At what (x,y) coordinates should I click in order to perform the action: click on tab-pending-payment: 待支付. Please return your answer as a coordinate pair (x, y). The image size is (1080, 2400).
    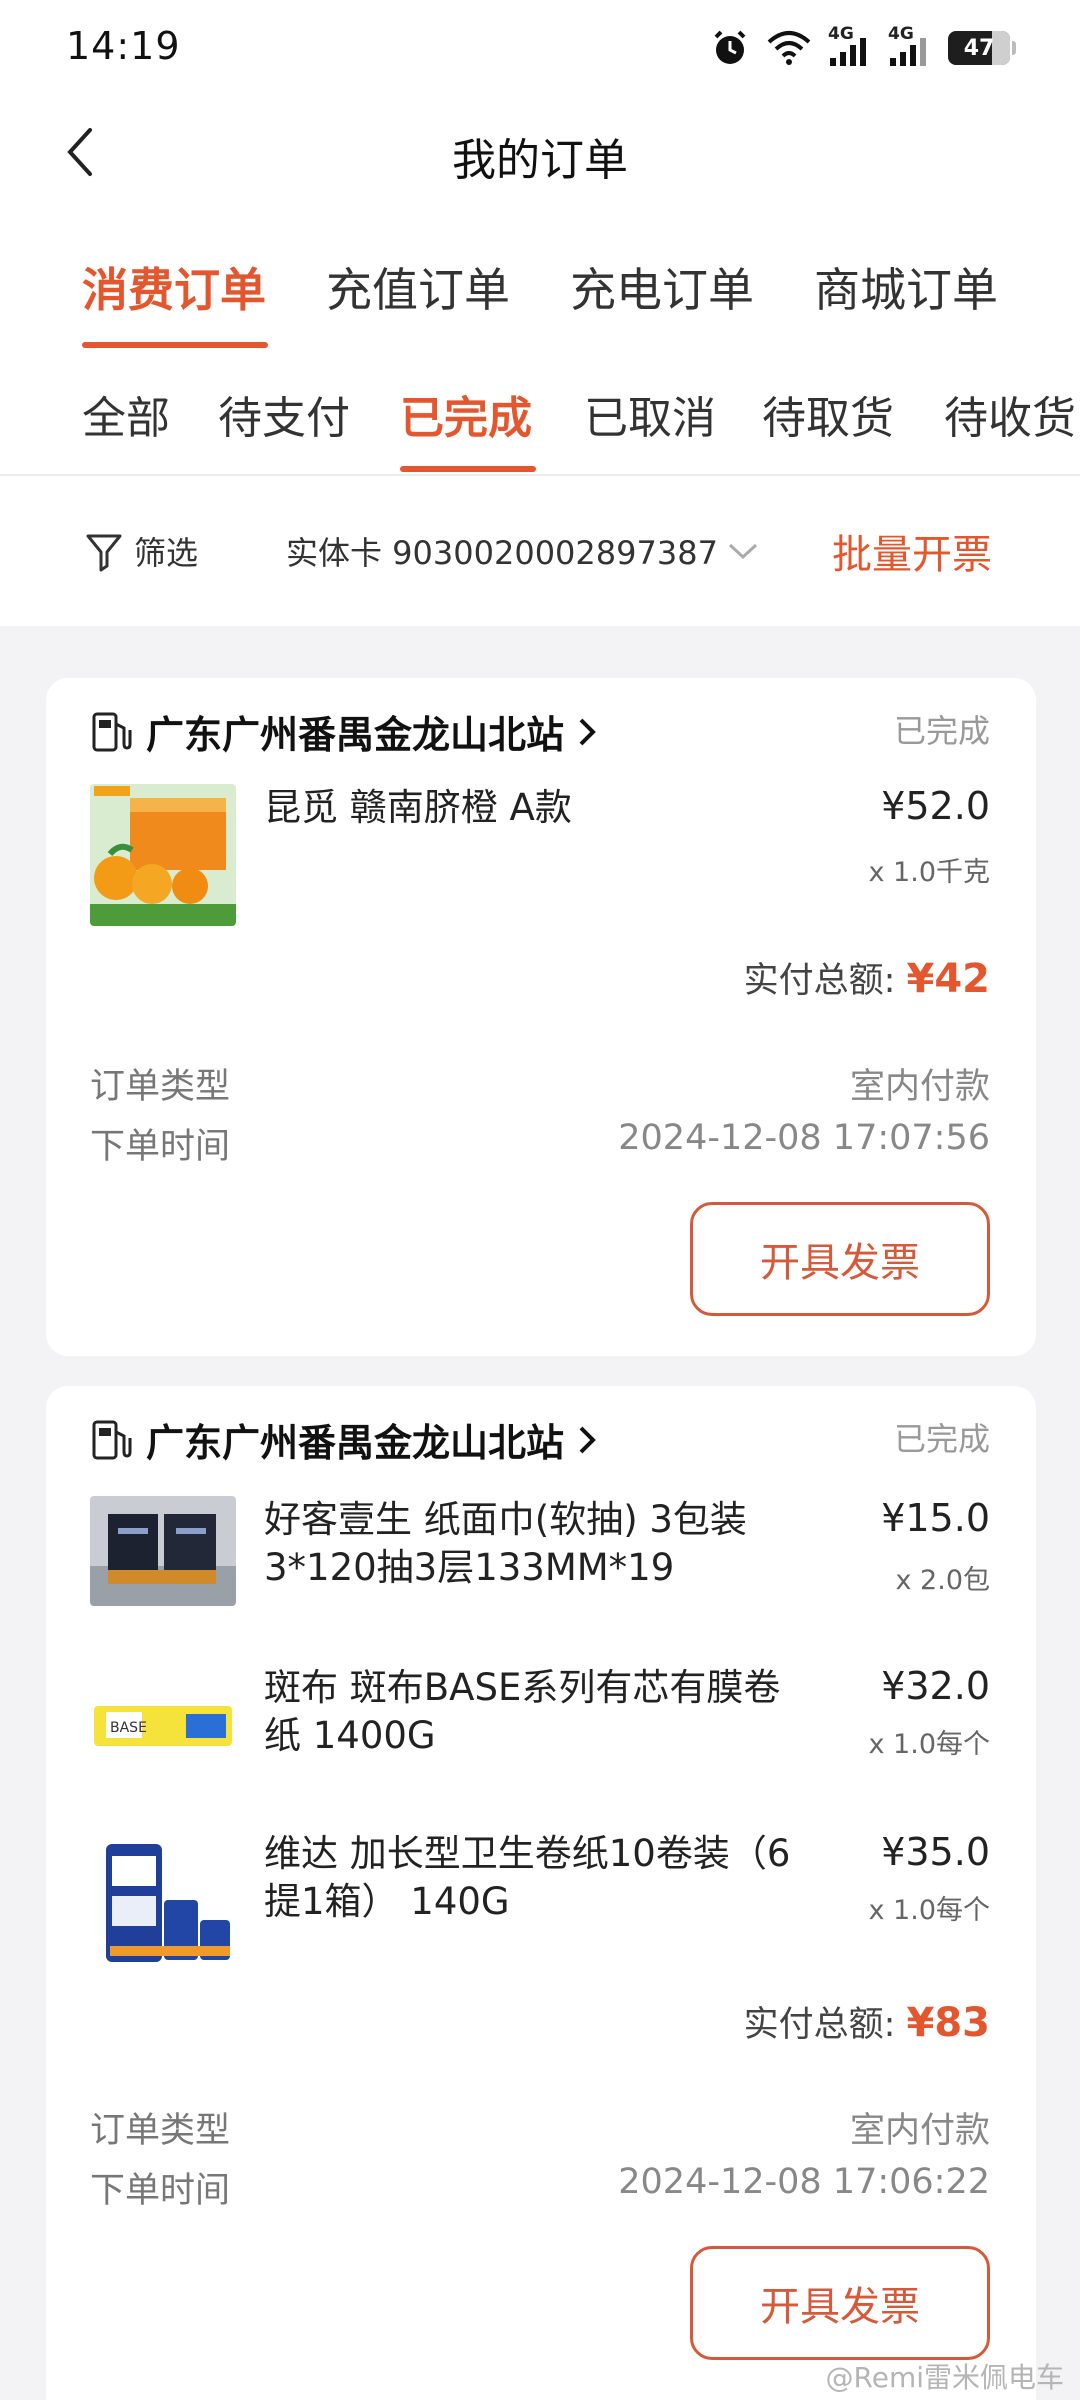
    Looking at the image, I should click on (284, 414).